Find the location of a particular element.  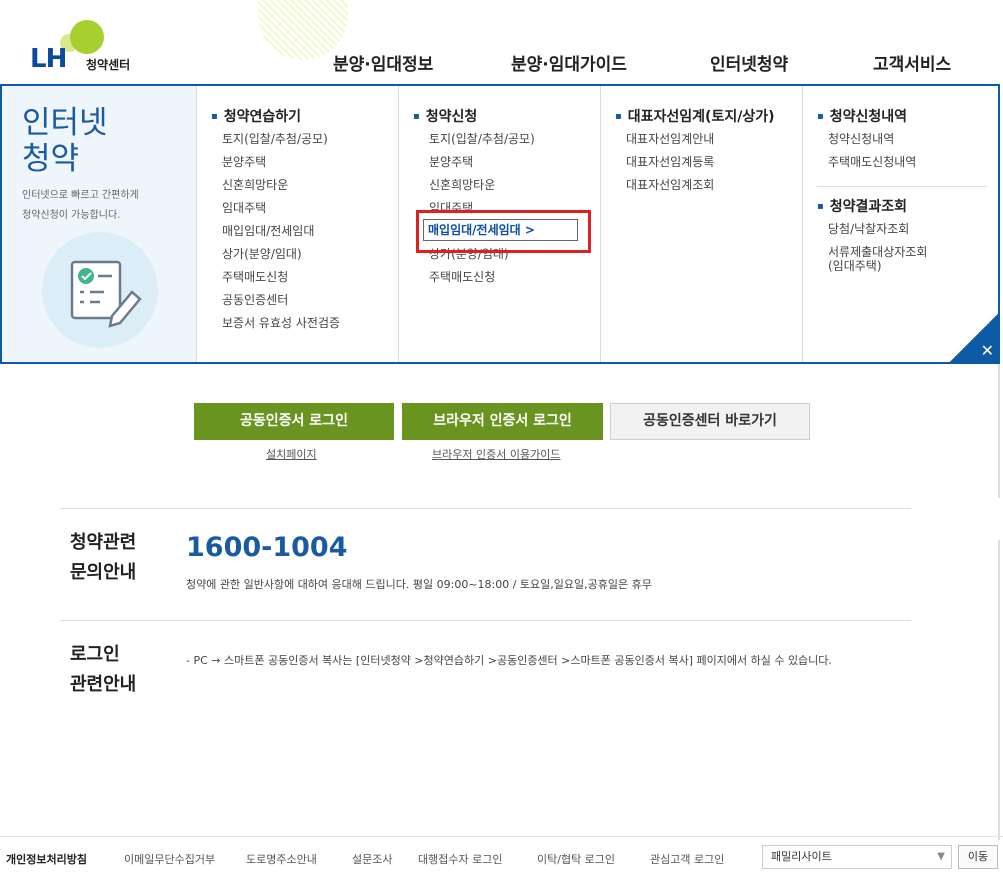

lh-logo: LH 청약센터 is located at coordinates (90, 48).